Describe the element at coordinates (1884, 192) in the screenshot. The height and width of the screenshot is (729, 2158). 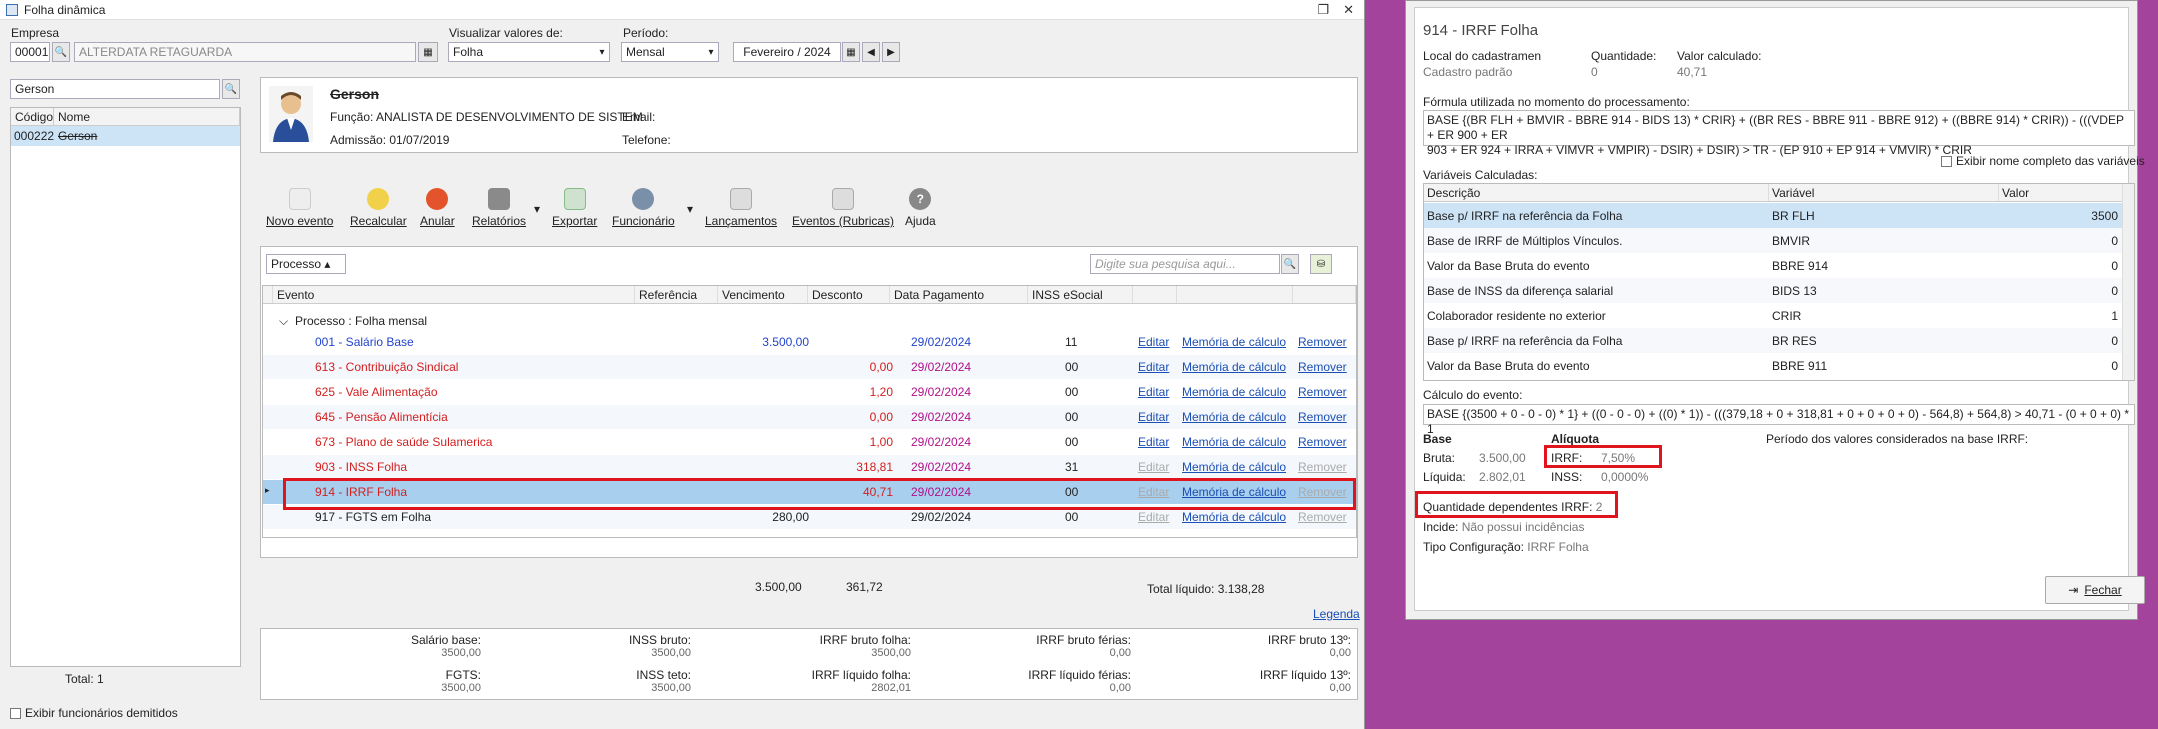
I see `column-header-variavel: Variável` at that location.